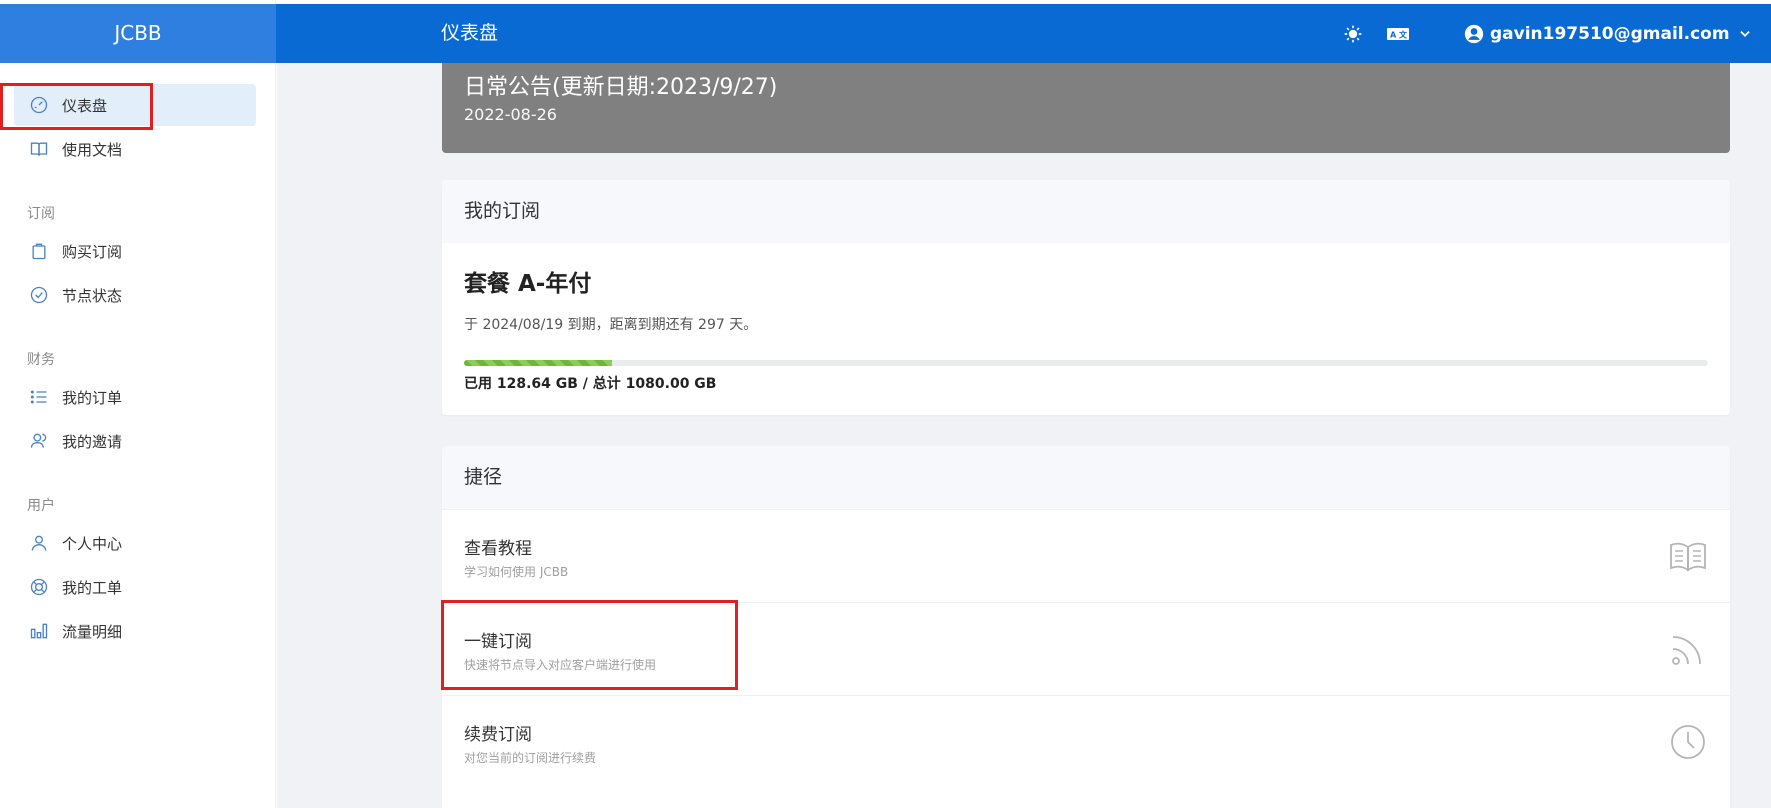 Image resolution: width=1771 pixels, height=808 pixels. I want to click on shortcut-title: 一键订阅, so click(498, 642).